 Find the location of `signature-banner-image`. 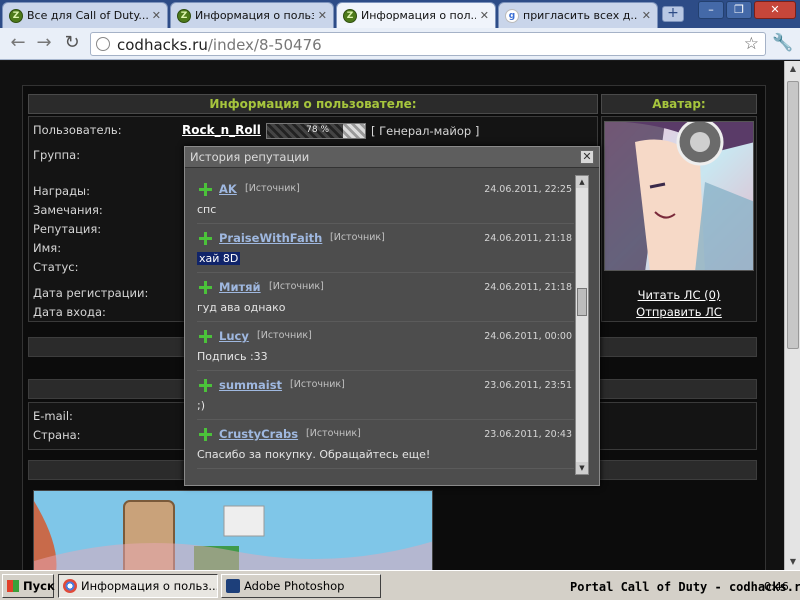

signature-banner-image is located at coordinates (233, 530).